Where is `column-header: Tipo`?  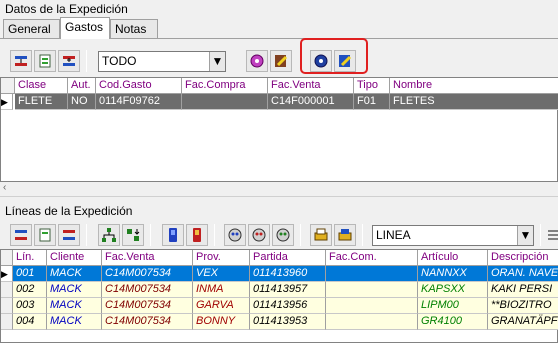 column-header: Tipo is located at coordinates (372, 86).